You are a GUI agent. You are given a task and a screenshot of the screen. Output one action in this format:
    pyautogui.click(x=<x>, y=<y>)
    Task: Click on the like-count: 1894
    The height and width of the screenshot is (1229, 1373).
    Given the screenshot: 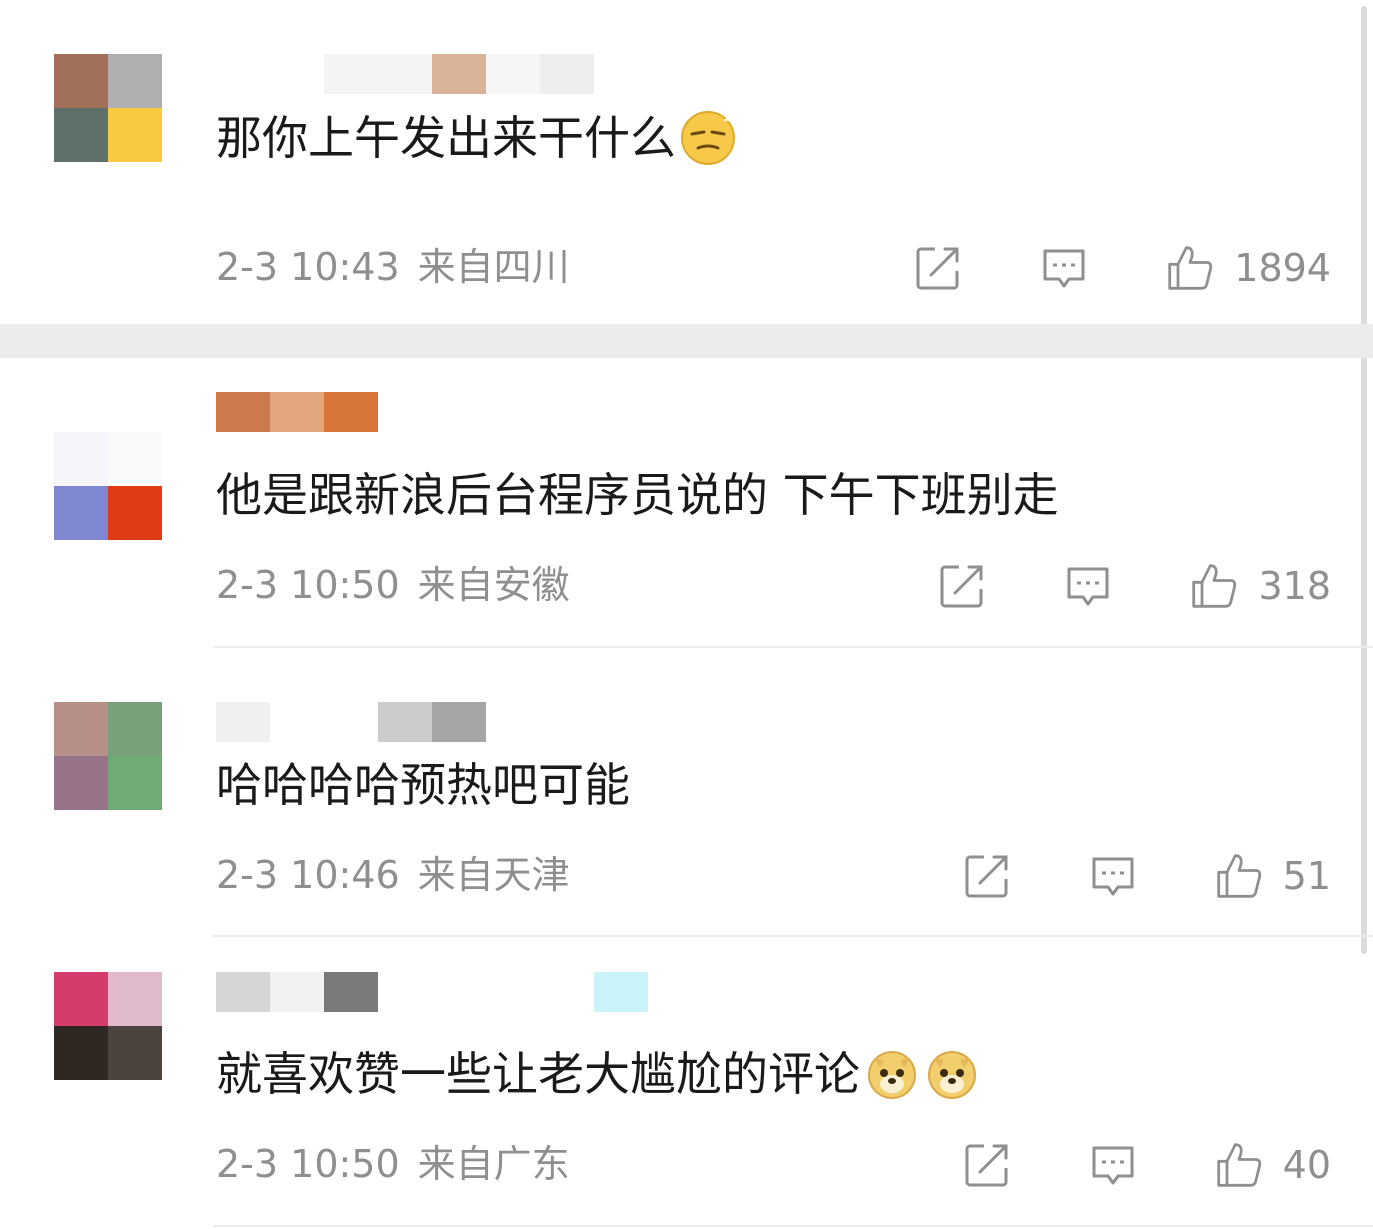 What is the action you would take?
    pyautogui.click(x=1282, y=268)
    